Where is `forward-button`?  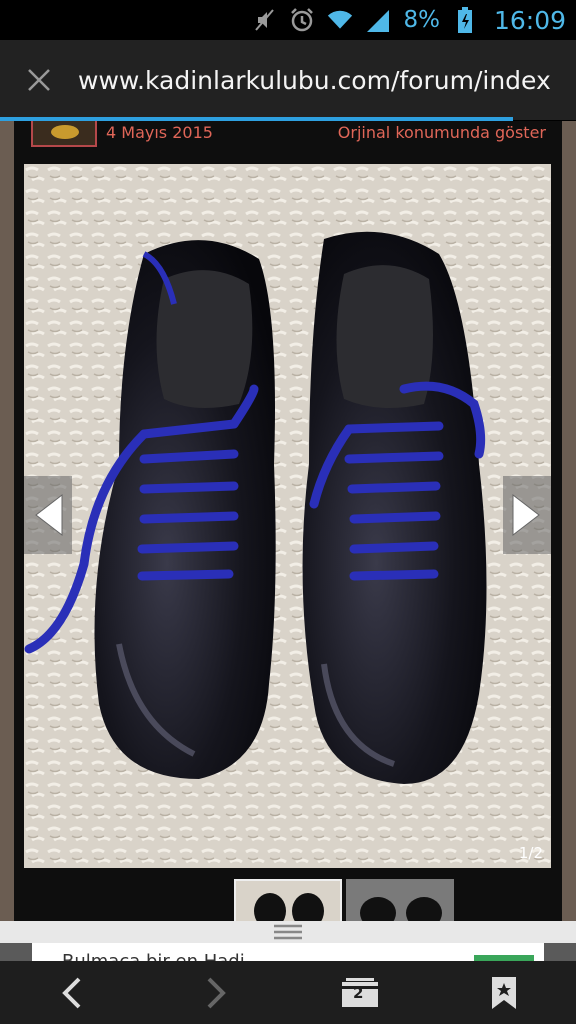 forward-button is located at coordinates (216, 993).